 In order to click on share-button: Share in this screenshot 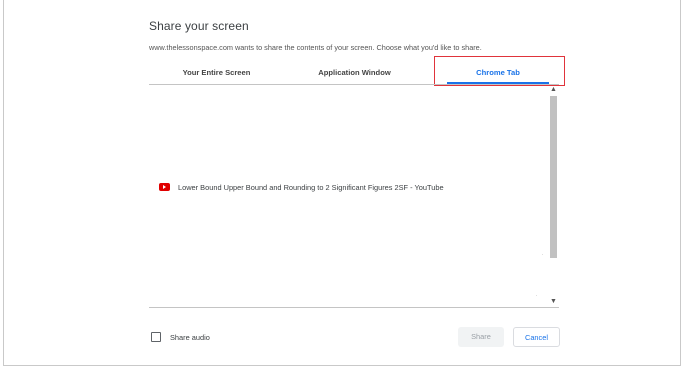, I will do `click(481, 337)`.